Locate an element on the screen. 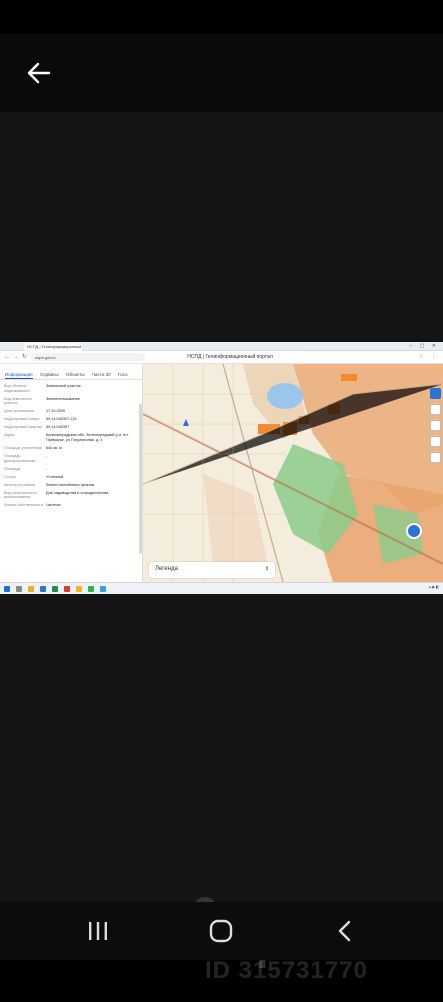  chevron-updown-icon: ⇕ is located at coordinates (266, 569).